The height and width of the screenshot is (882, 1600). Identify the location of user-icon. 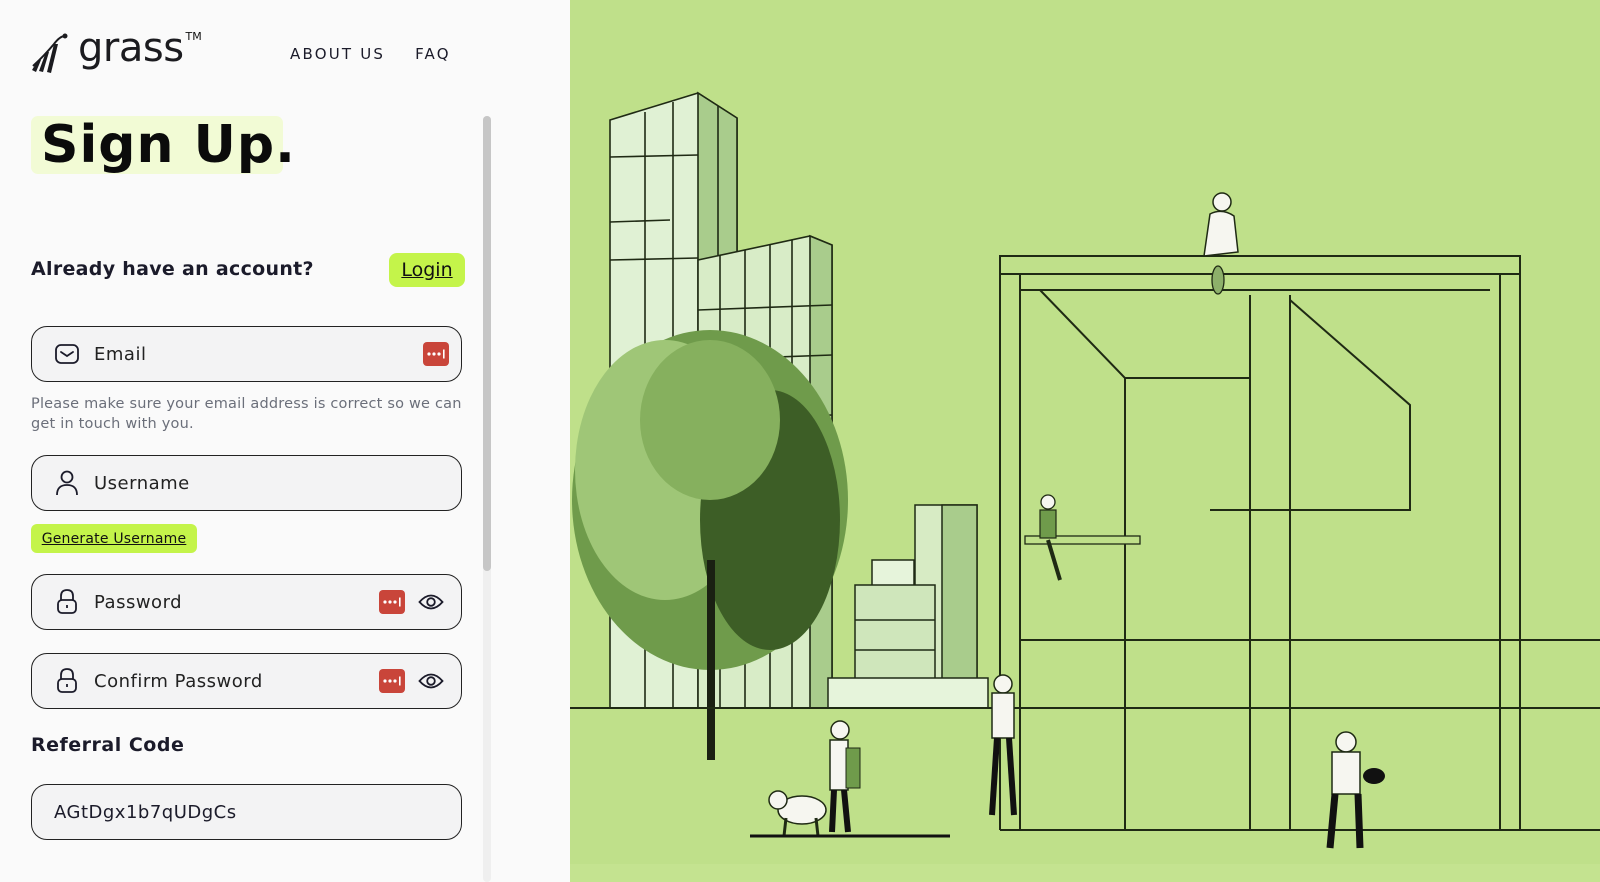
(67, 483).